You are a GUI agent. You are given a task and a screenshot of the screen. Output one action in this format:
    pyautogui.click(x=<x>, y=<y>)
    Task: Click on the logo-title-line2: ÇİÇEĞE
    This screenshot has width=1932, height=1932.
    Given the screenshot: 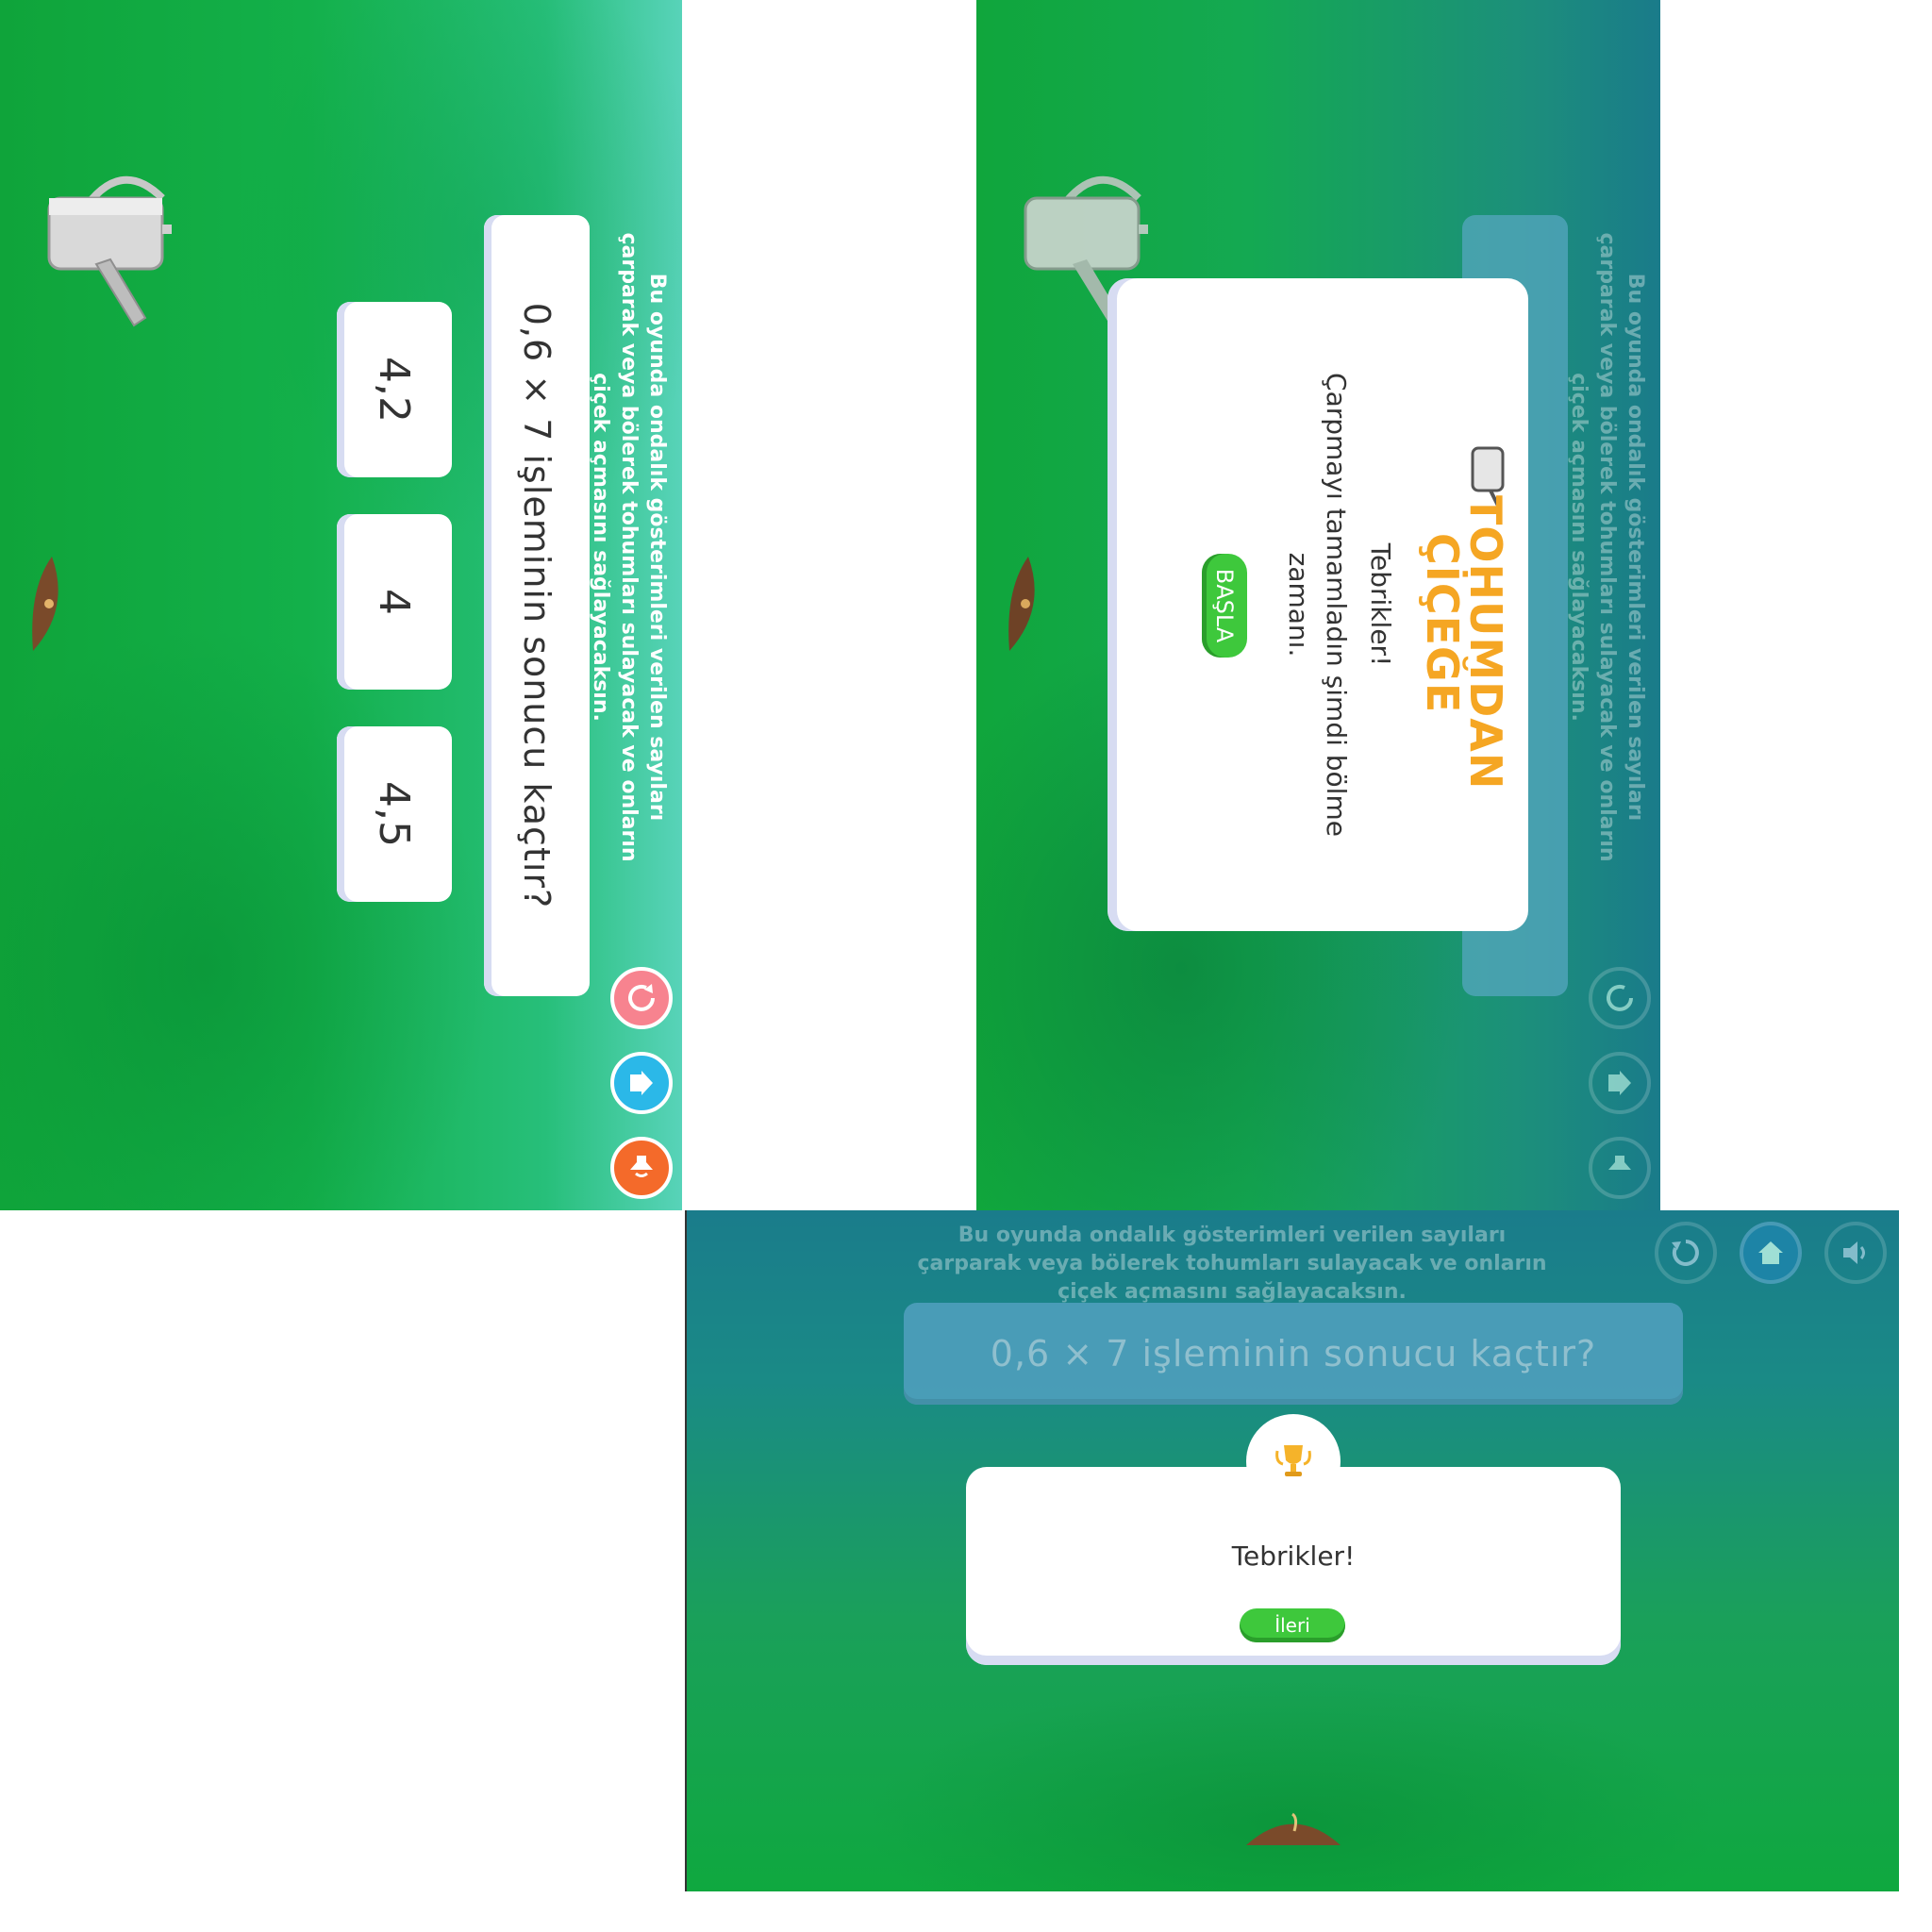 What is the action you would take?
    pyautogui.click(x=1442, y=623)
    